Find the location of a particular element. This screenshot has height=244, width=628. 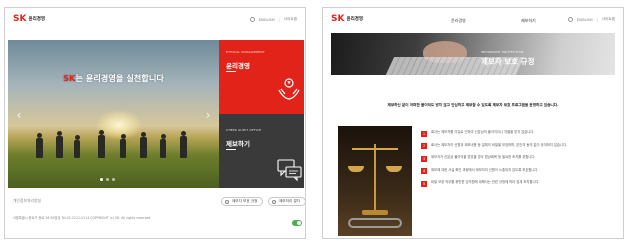

ethics-panel-title: 윤리경영 is located at coordinates (238, 66).